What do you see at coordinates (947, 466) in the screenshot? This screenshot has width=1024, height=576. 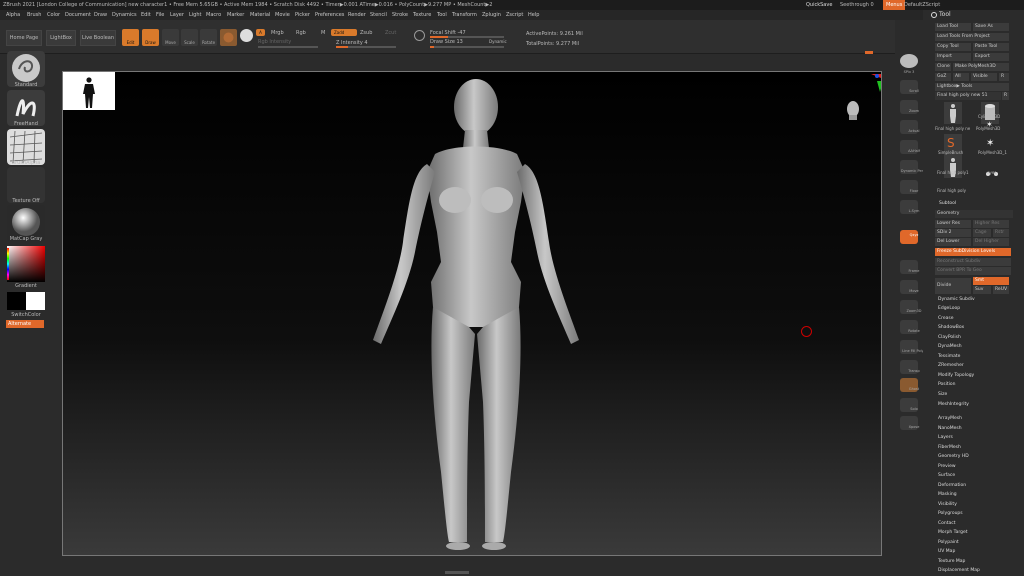 I see `tool-item-preview: Preview` at bounding box center [947, 466].